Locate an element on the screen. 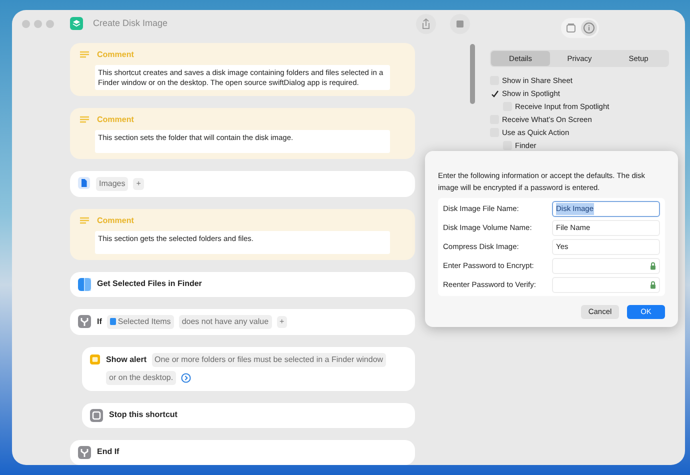 The width and height of the screenshot is (690, 475). action-card: End If is located at coordinates (242, 452).